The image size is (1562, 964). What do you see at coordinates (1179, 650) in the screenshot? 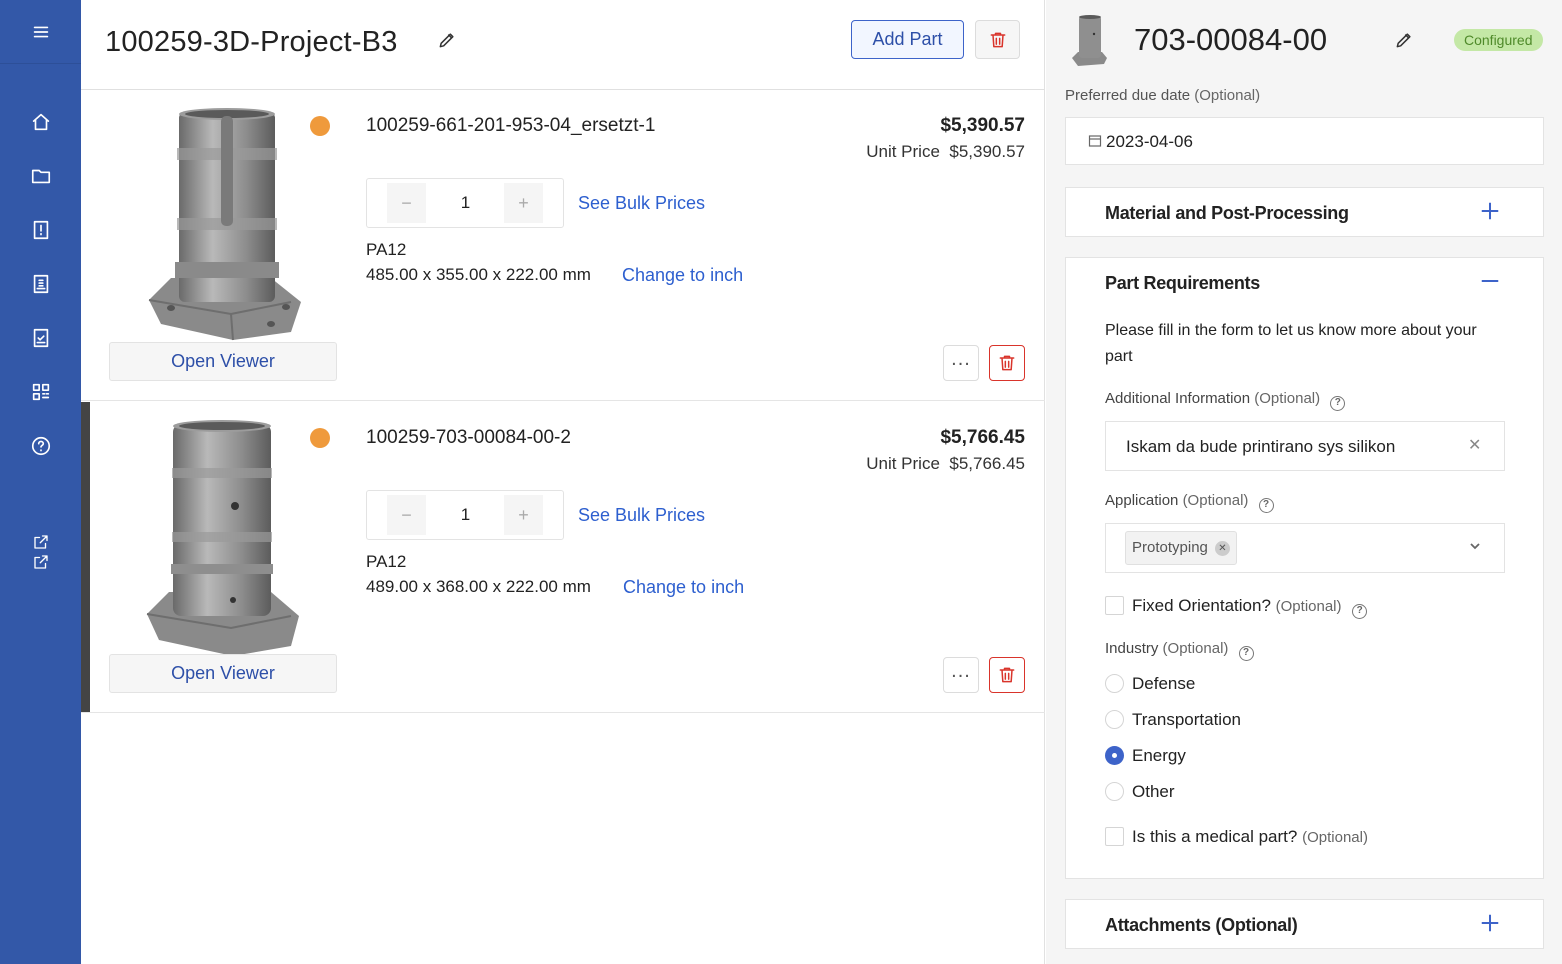
I see `industry-label: Industry (Optional) ?` at bounding box center [1179, 650].